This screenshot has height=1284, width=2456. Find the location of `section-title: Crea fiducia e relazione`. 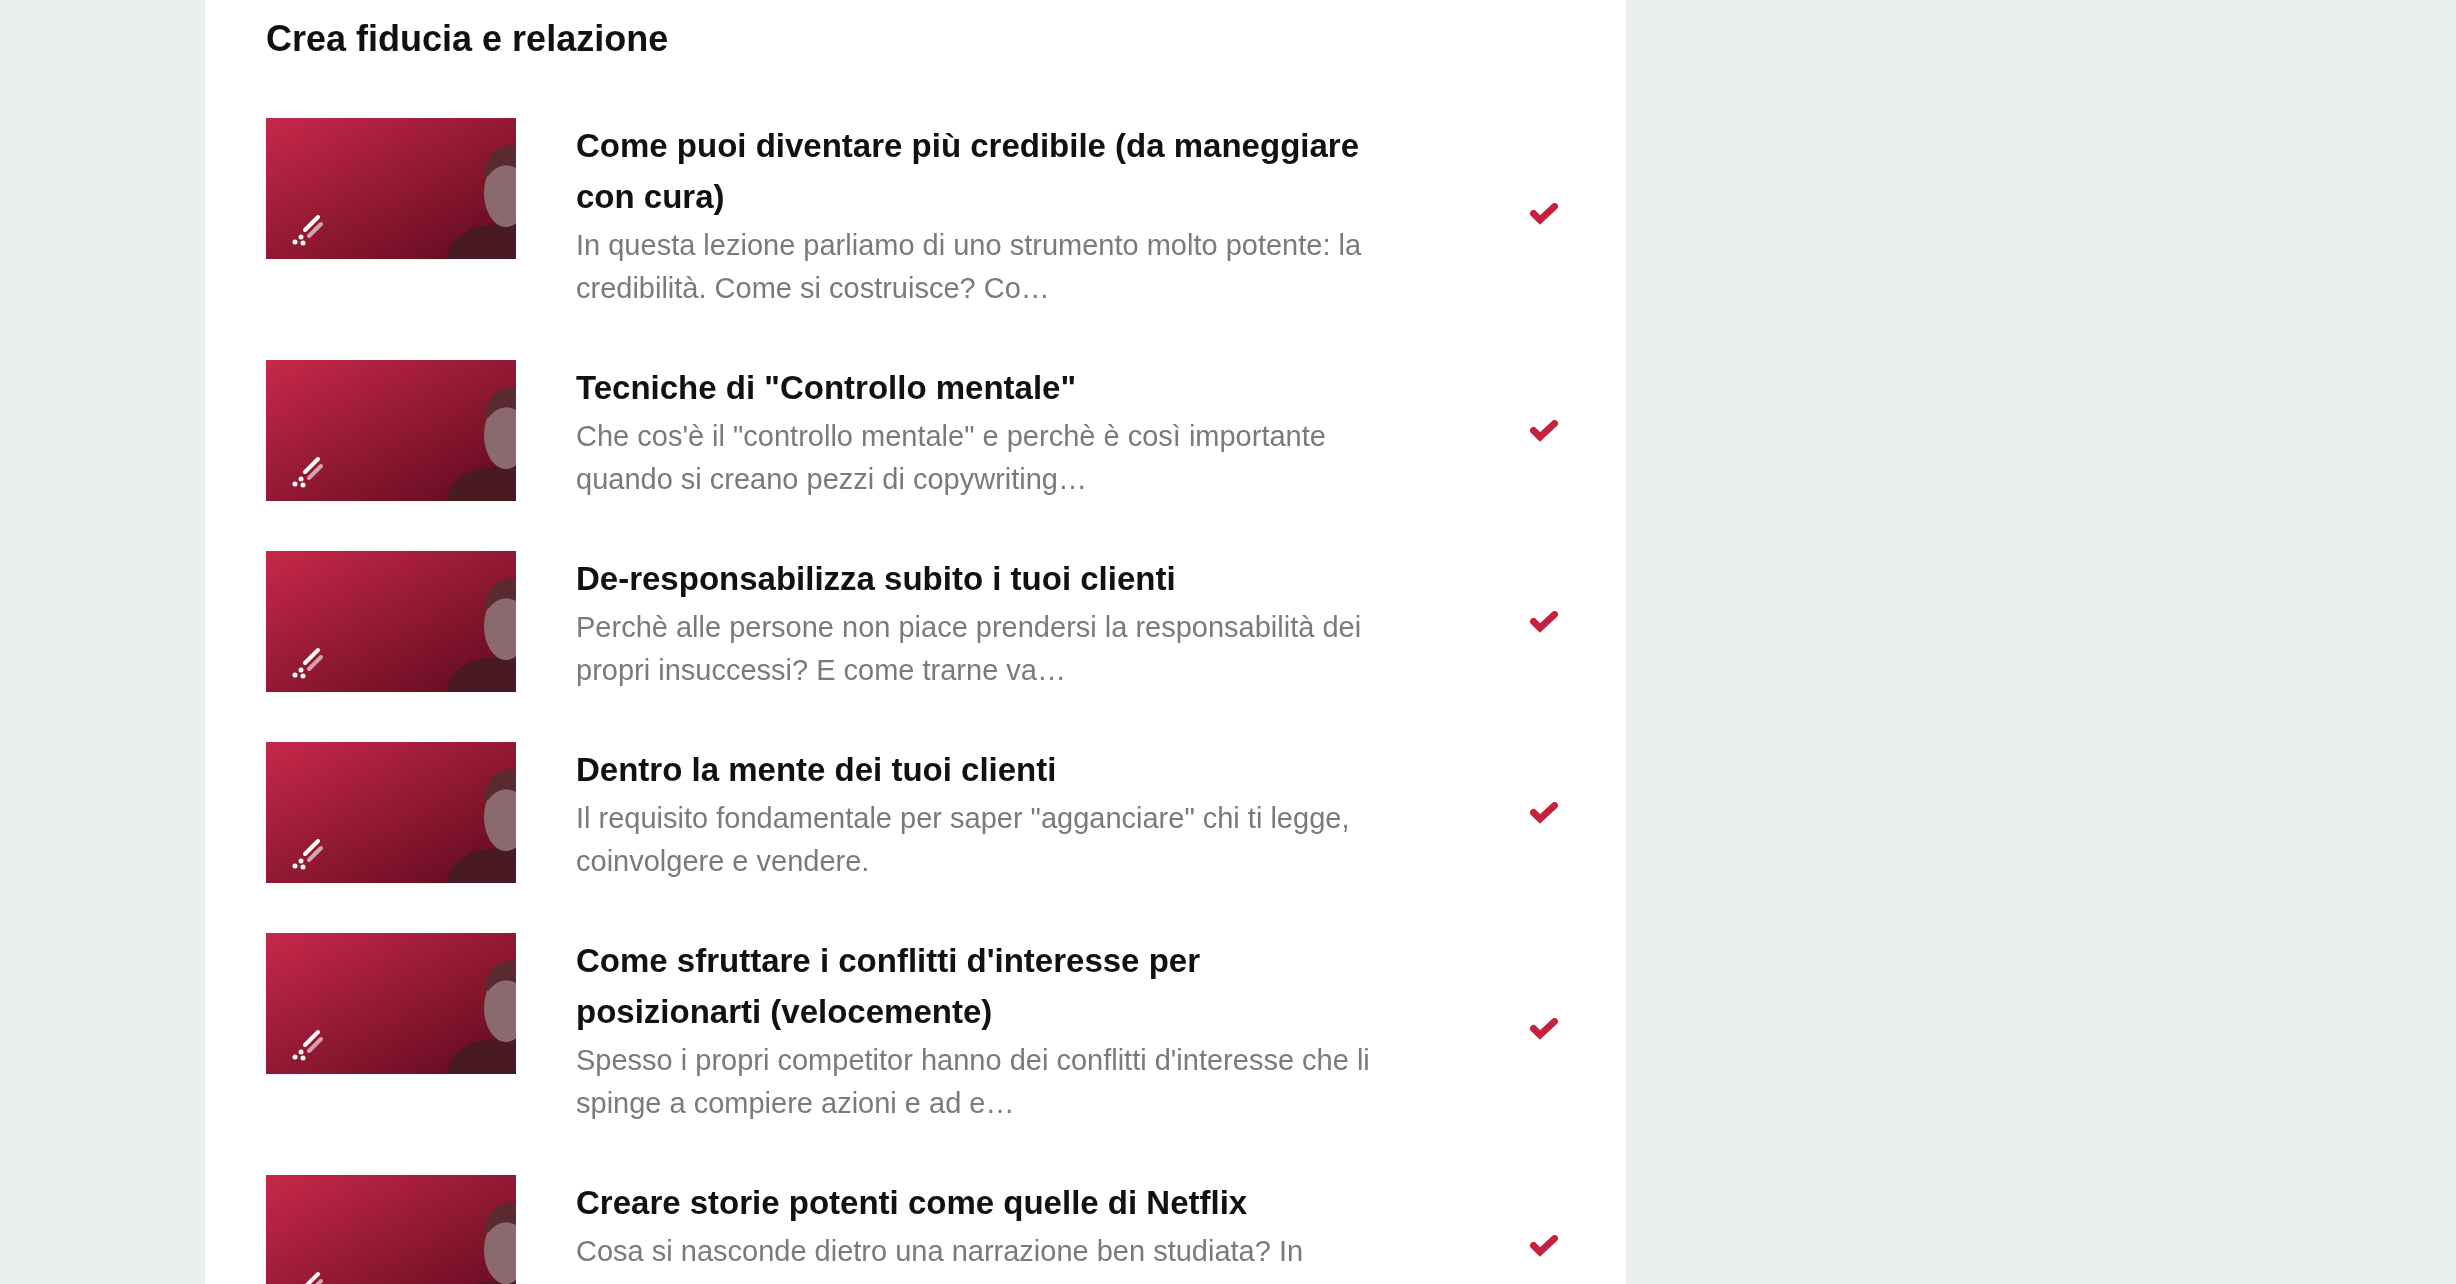

section-title: Crea fiducia e relazione is located at coordinates (468, 39).